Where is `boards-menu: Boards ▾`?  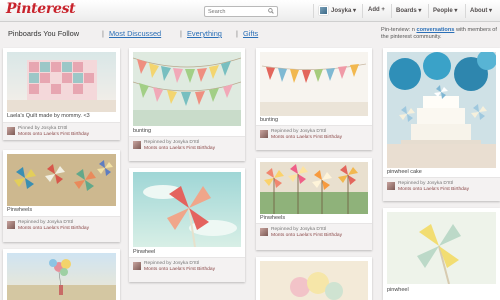 boards-menu: Boards ▾ is located at coordinates (408, 10).